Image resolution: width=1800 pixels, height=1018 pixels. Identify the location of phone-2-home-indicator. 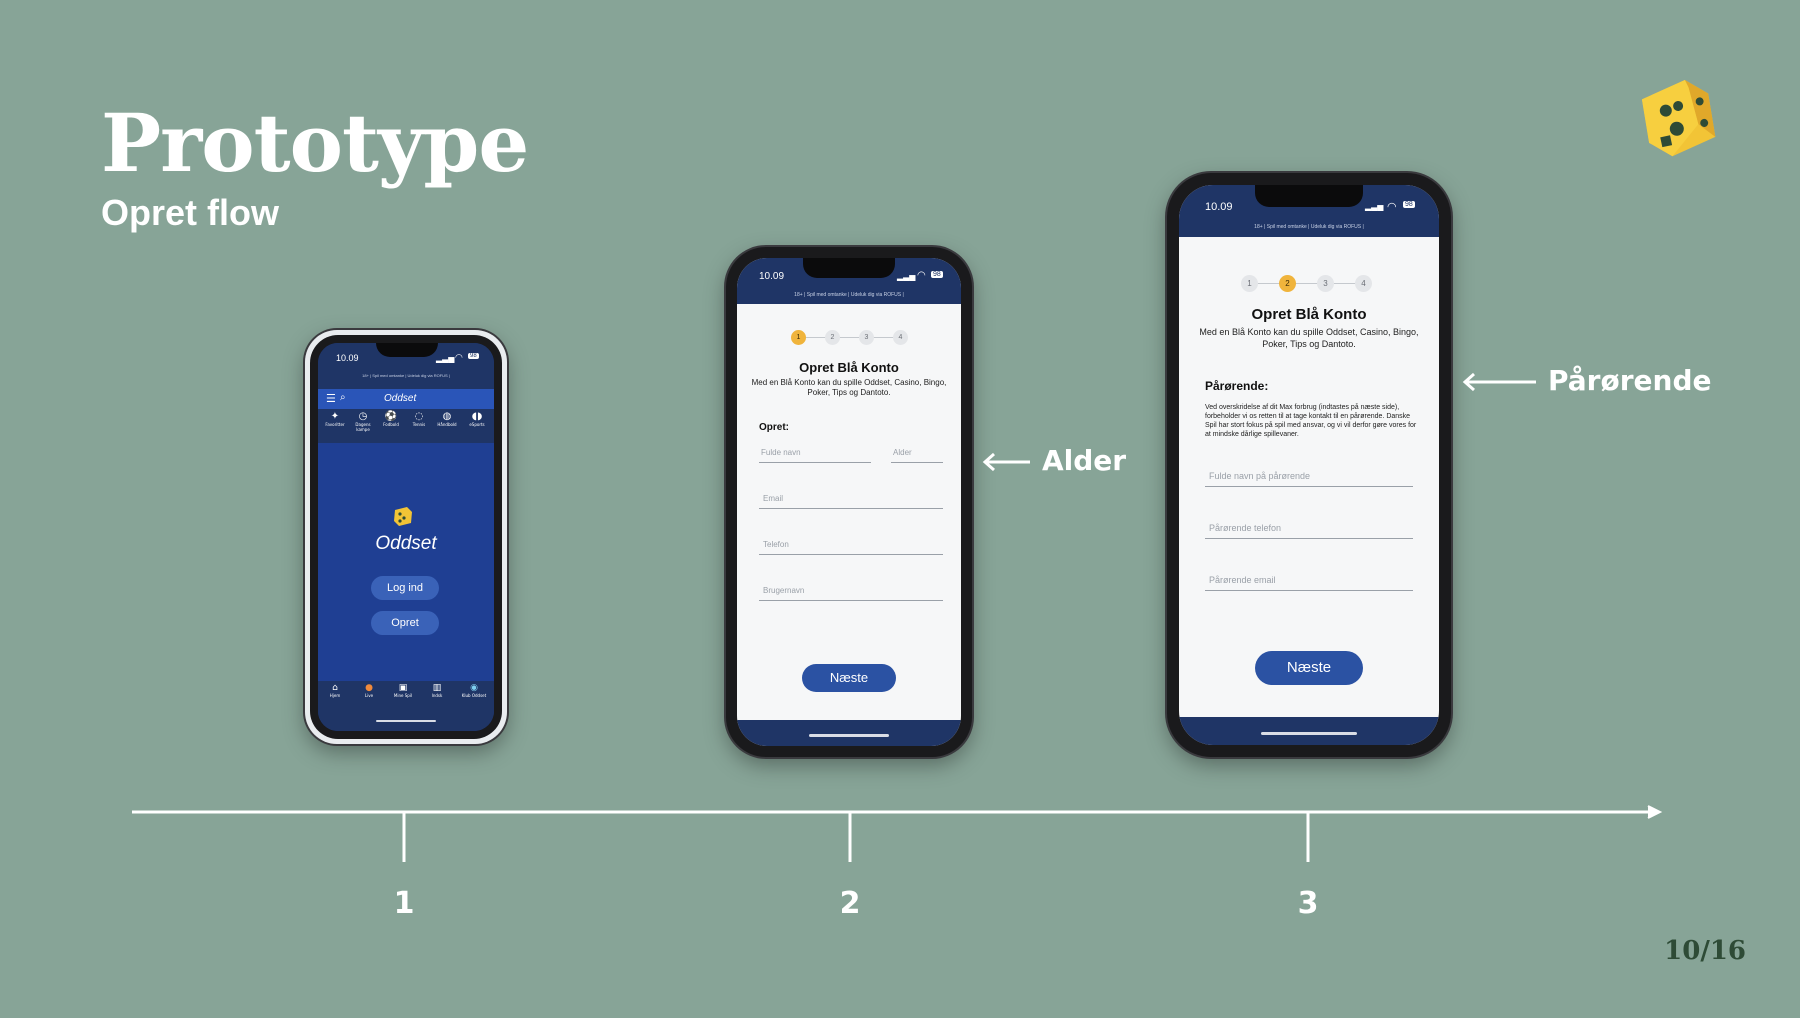
(849, 735).